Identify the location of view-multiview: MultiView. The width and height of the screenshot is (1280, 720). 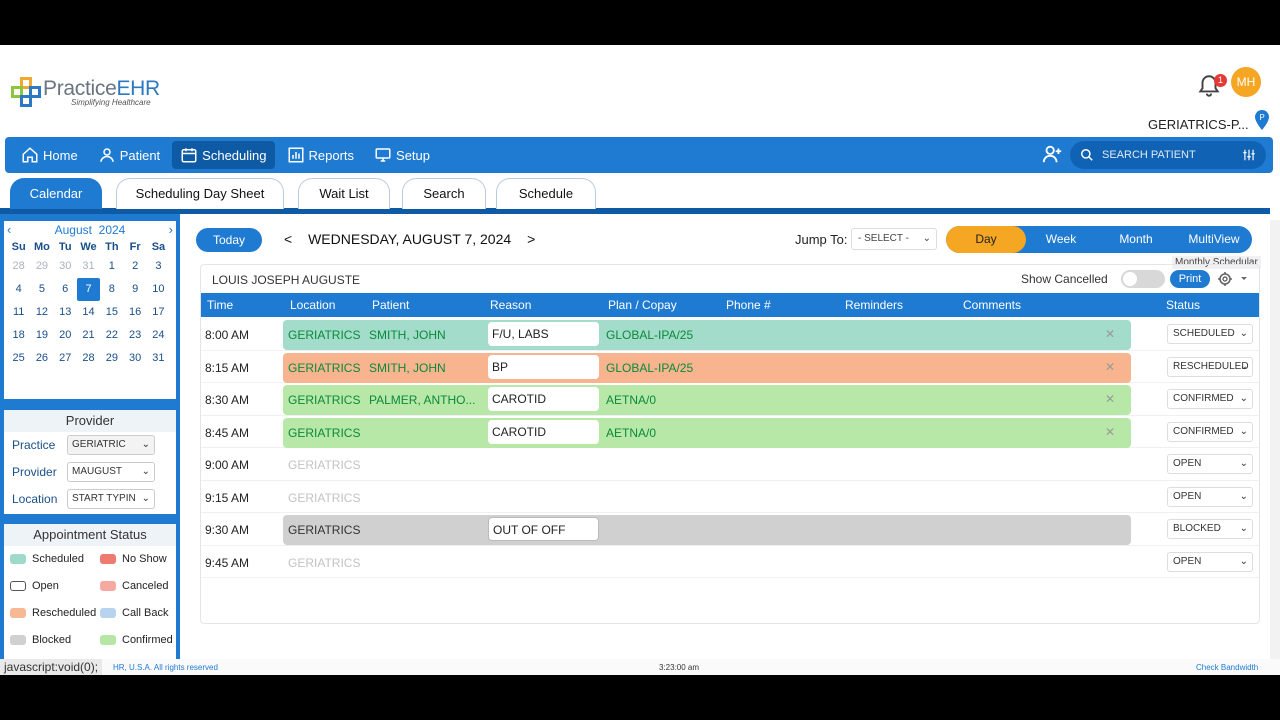
(1214, 239).